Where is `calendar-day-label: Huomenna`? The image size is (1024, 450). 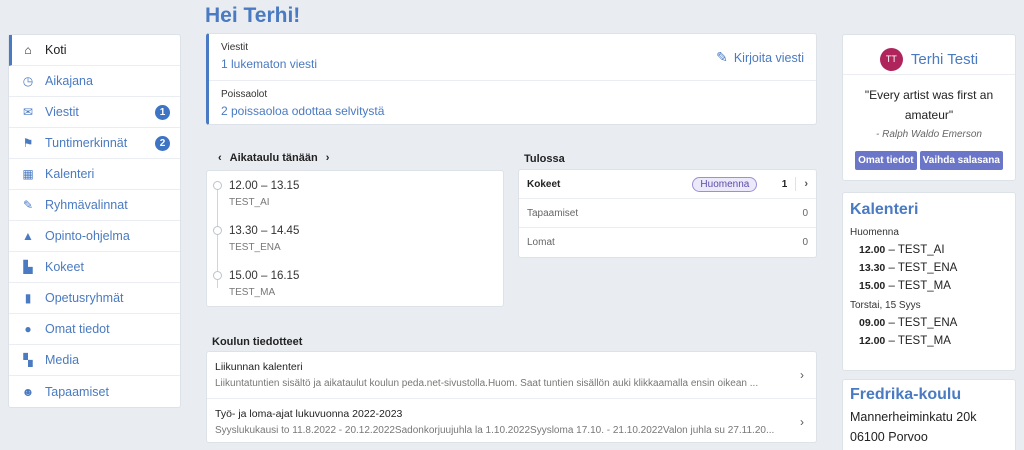
calendar-day-label: Huomenna is located at coordinates (874, 232).